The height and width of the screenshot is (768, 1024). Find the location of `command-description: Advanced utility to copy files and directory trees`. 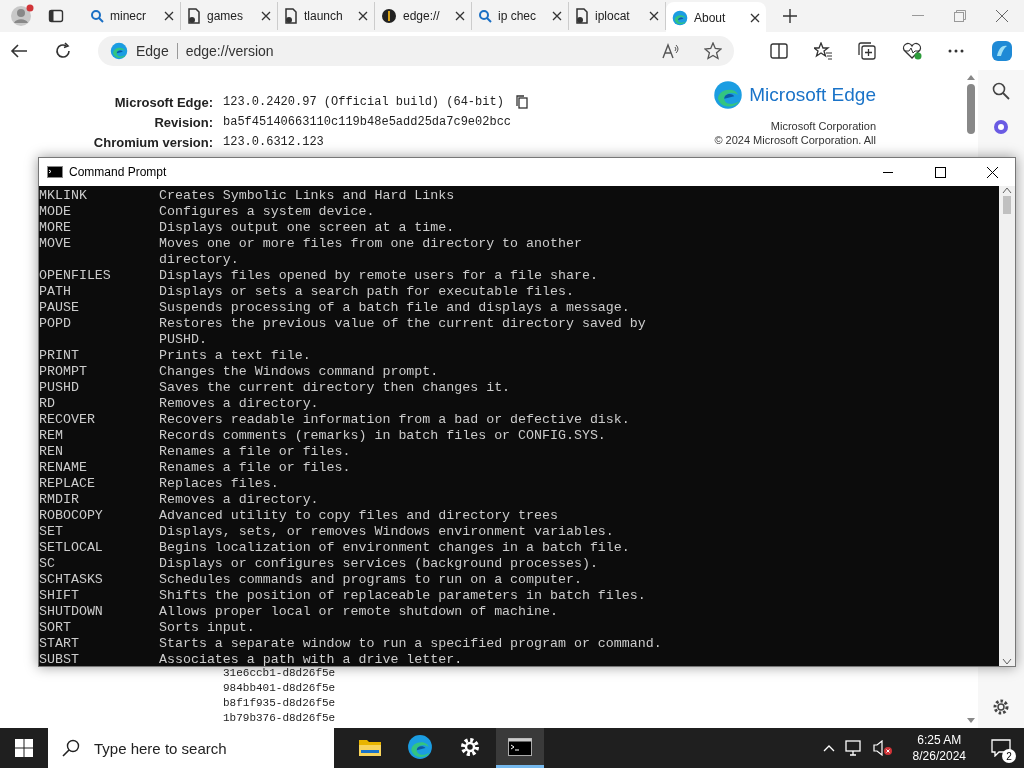

command-description: Advanced utility to copy files and directory trees is located at coordinates (358, 516).